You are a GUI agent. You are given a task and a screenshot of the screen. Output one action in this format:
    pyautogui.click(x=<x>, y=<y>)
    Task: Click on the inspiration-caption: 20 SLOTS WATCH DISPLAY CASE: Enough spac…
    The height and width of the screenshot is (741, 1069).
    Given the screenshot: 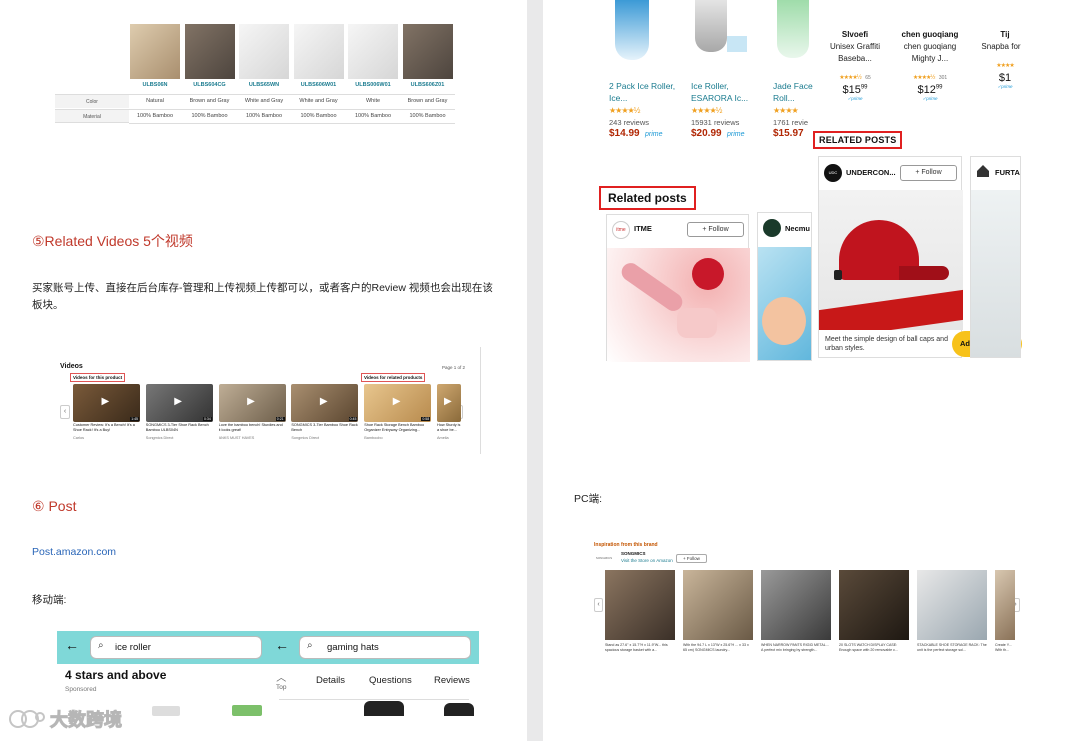 What is the action you would take?
    pyautogui.click(x=868, y=647)
    